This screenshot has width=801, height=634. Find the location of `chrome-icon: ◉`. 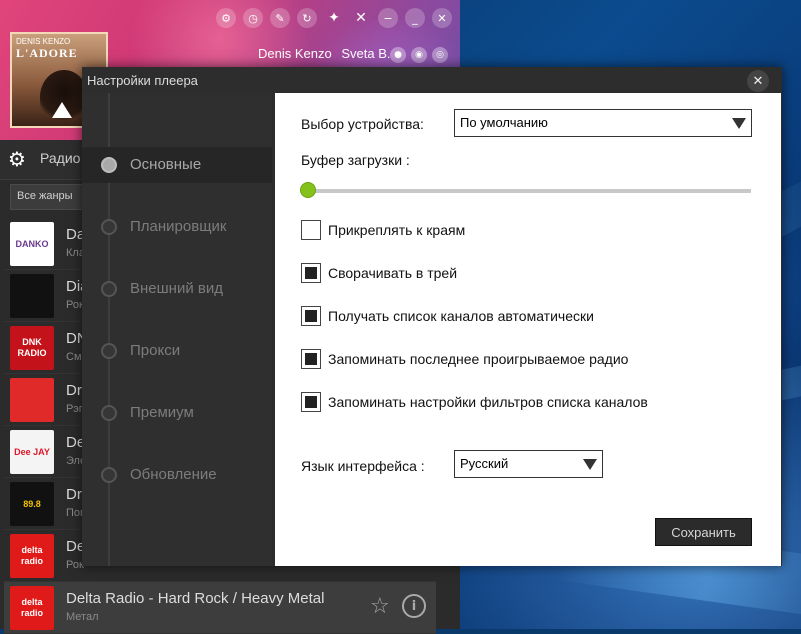

chrome-icon: ◉ is located at coordinates (419, 55).